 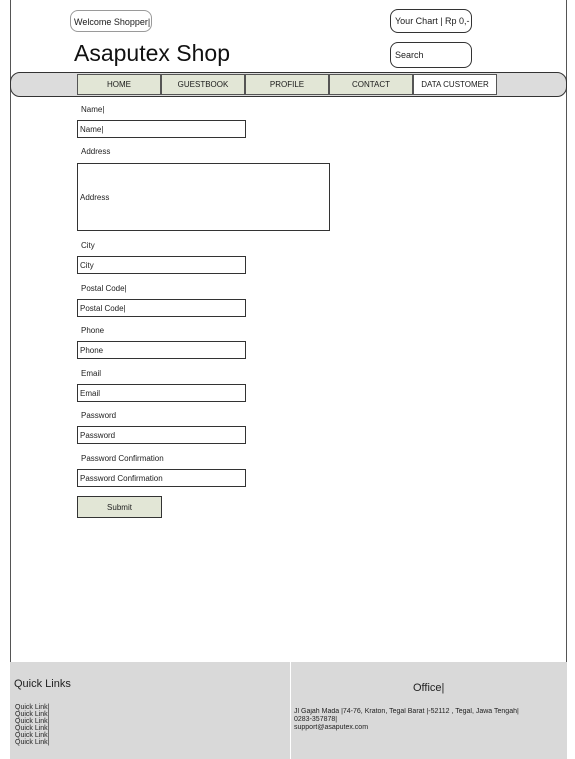 I want to click on password-confirmation-field, so click(x=161, y=478).